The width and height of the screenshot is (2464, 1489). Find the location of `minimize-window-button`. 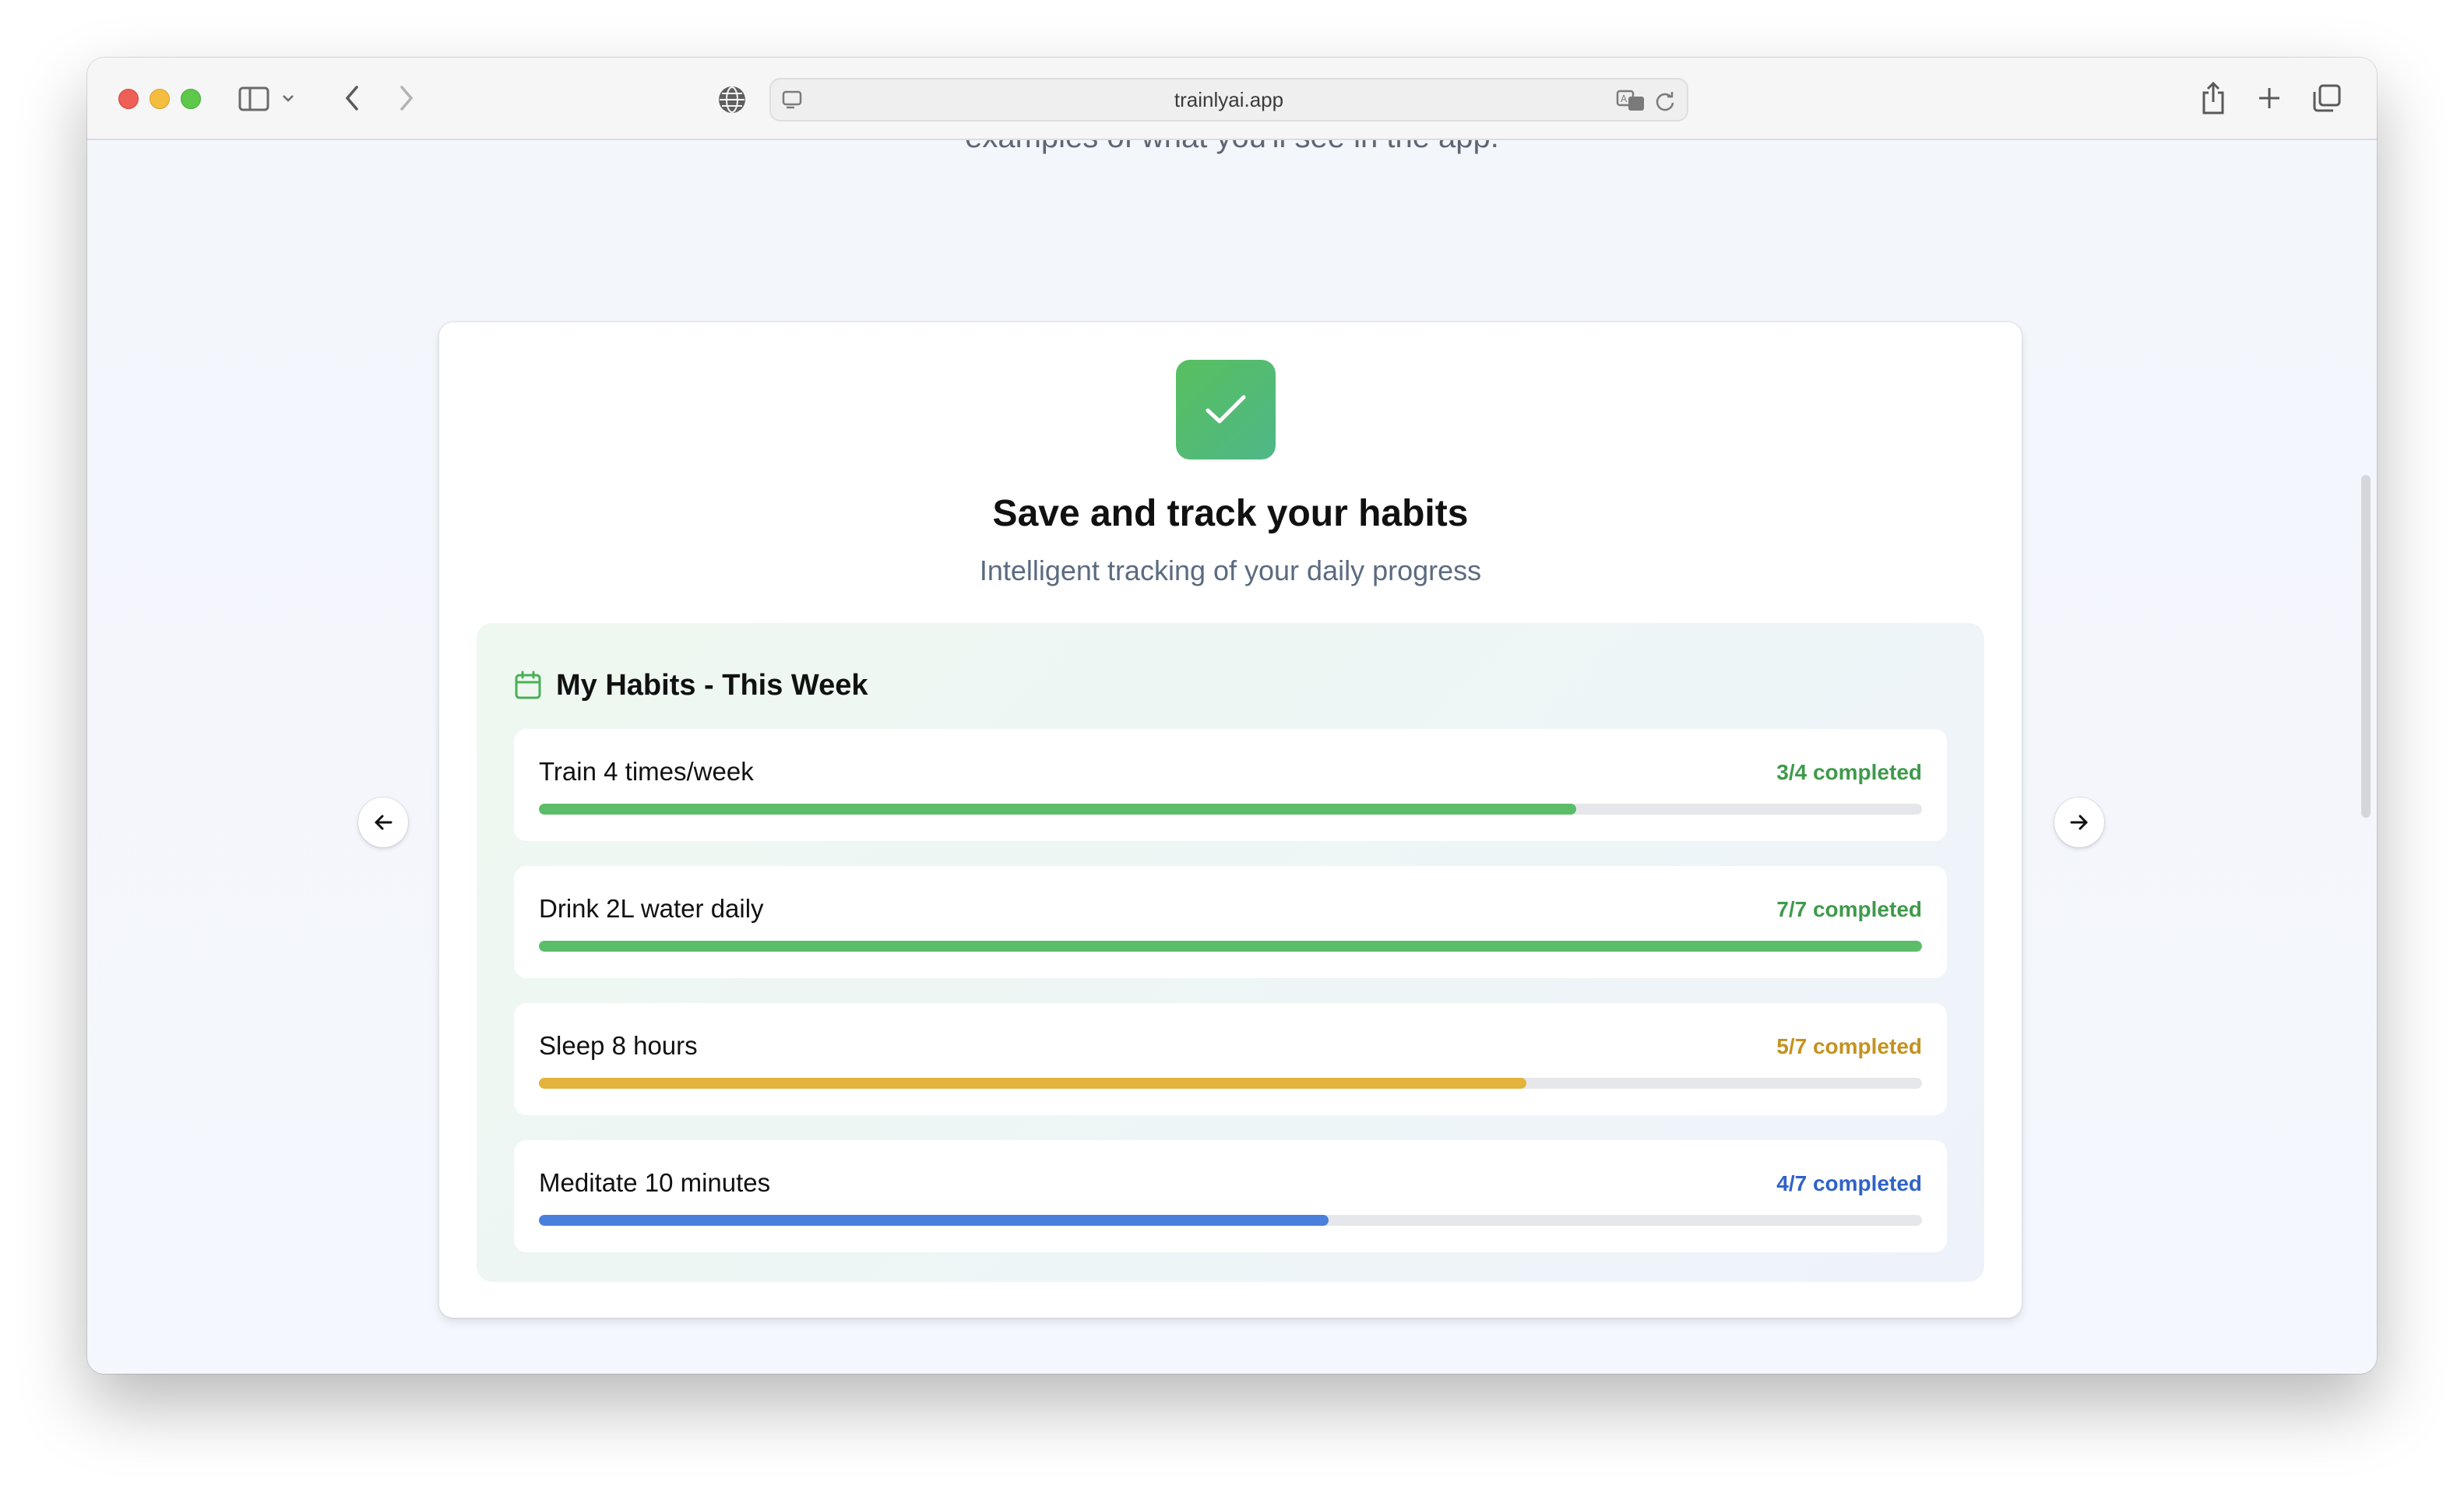

minimize-window-button is located at coordinates (160, 99).